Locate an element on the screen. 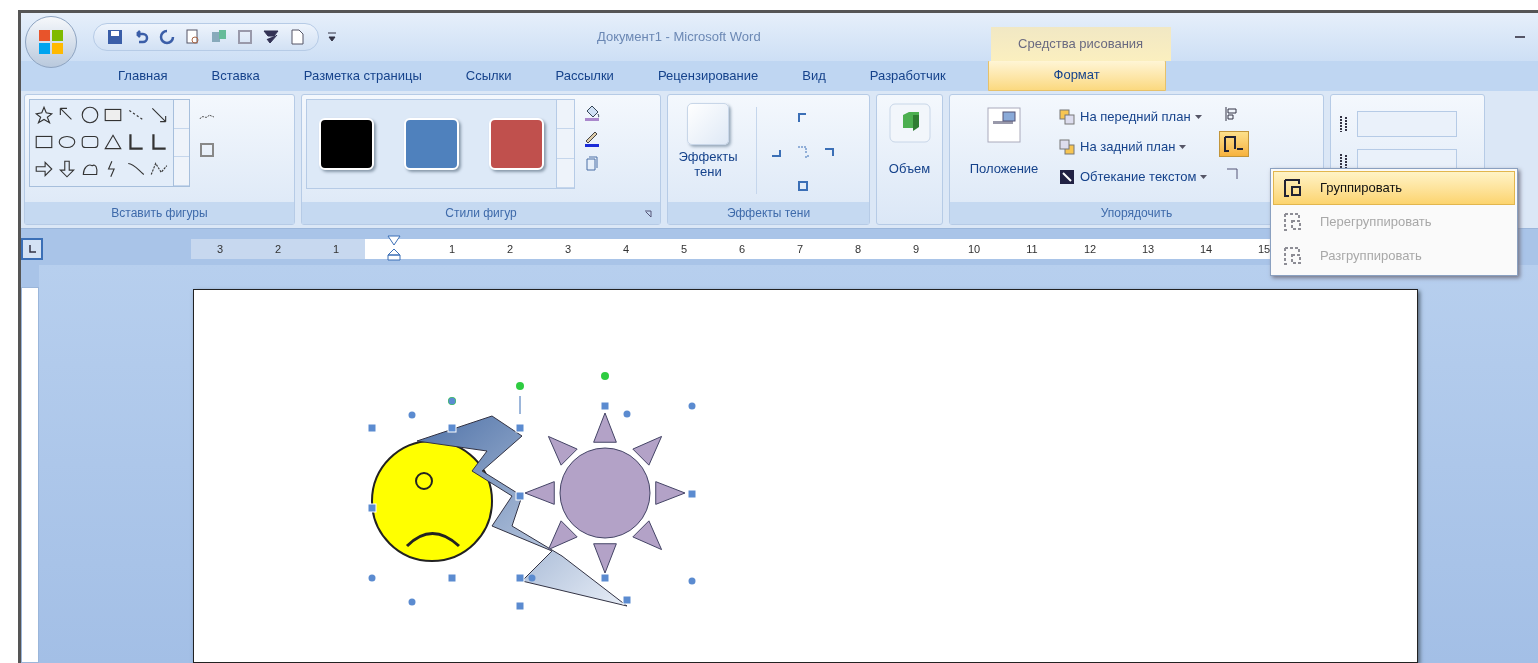  arrange-command: На передний план is located at coordinates (1133, 117).